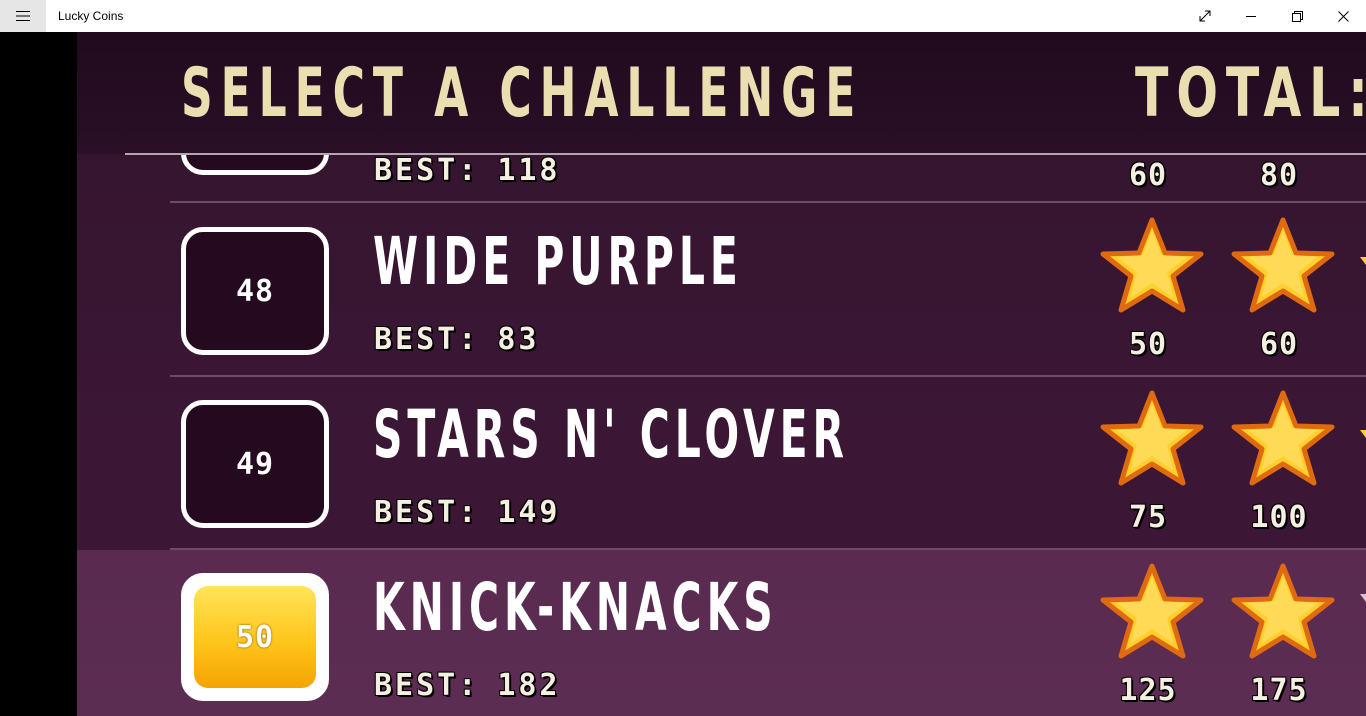 This screenshot has height=716, width=1366. What do you see at coordinates (721, 176) in the screenshot?
I see `challenge-row: BEST: 118 60 80` at bounding box center [721, 176].